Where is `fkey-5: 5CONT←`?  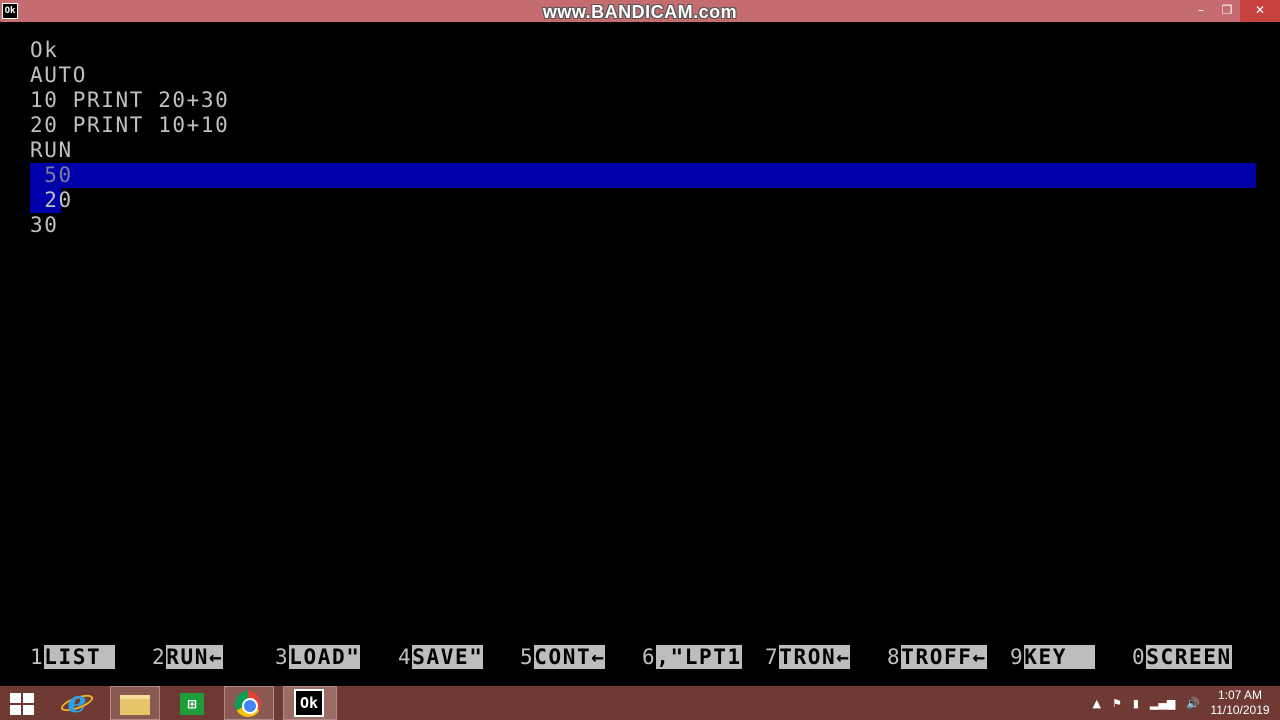 fkey-5: 5CONT← is located at coordinates (563, 657).